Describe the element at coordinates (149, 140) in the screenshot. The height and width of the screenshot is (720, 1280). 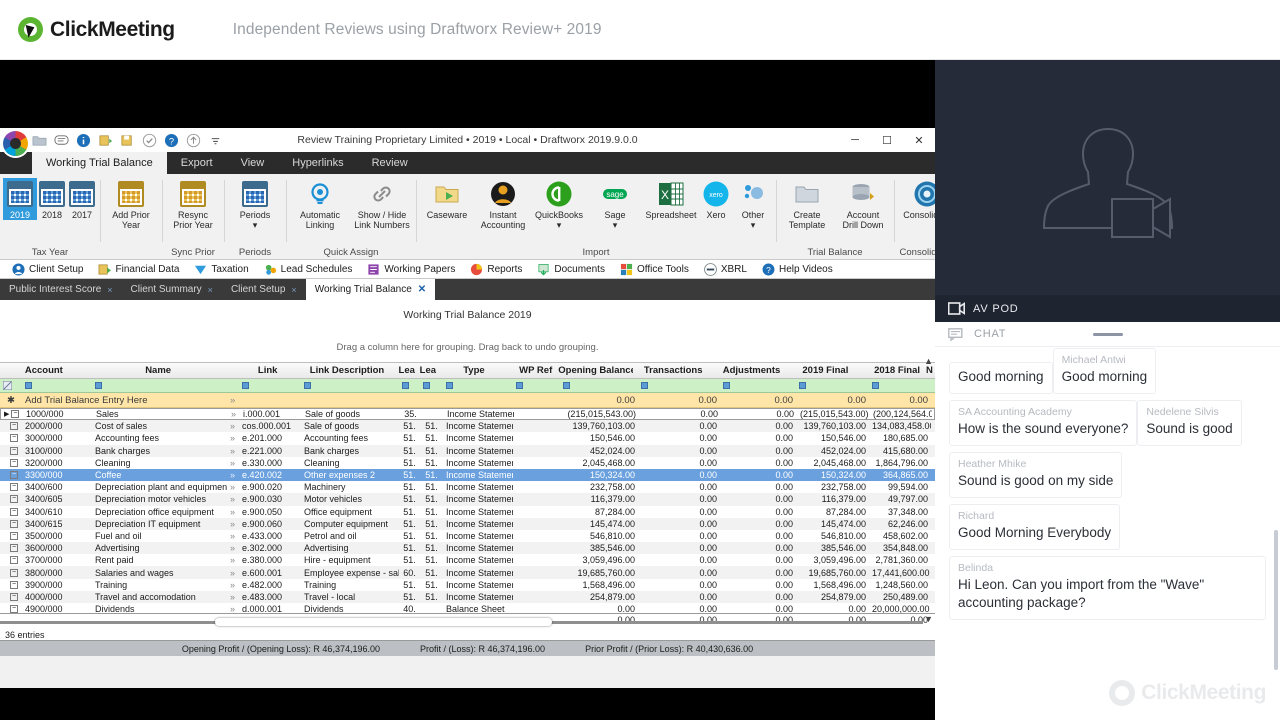
I see `check-circle-icon` at that location.